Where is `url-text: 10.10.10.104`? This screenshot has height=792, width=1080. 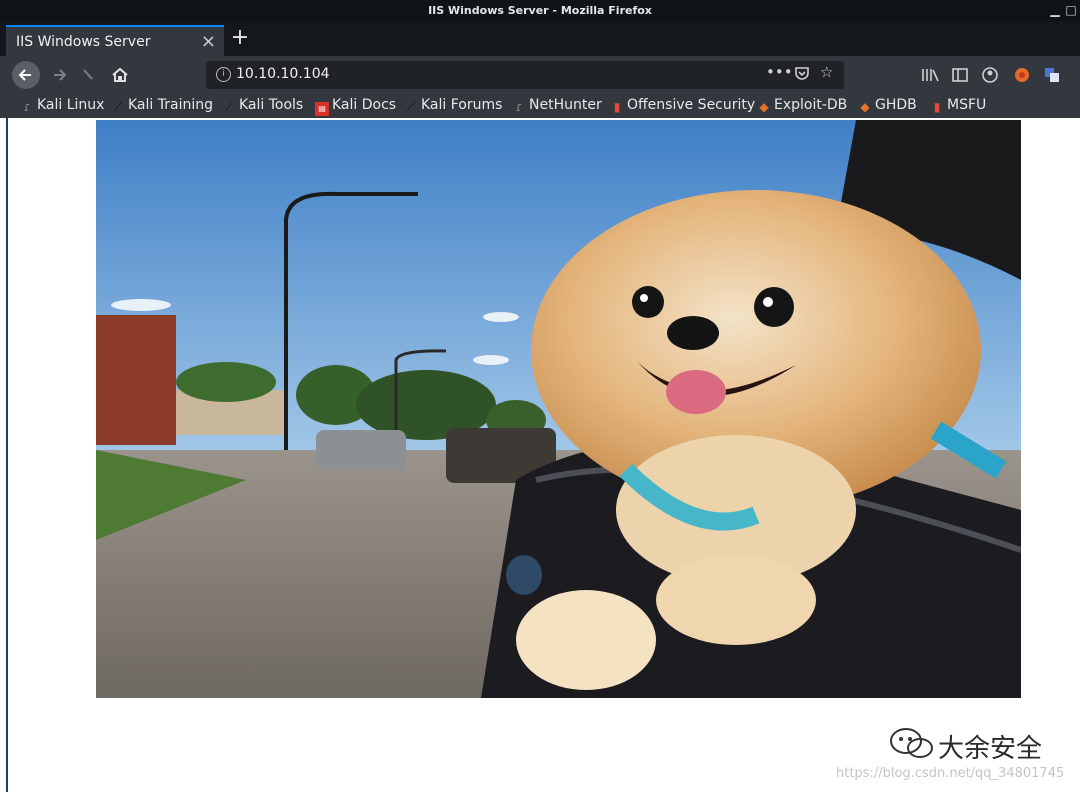
url-text: 10.10.10.104 is located at coordinates (283, 74).